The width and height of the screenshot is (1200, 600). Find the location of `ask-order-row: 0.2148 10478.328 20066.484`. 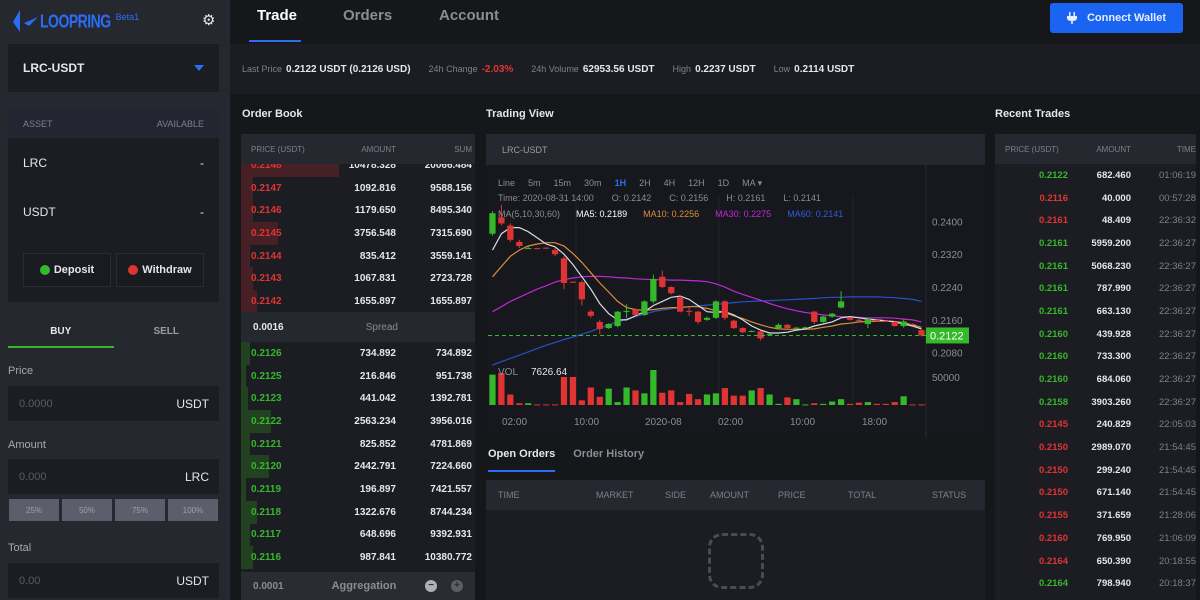

ask-order-row: 0.2148 10478.328 20066.484 is located at coordinates (358, 170).